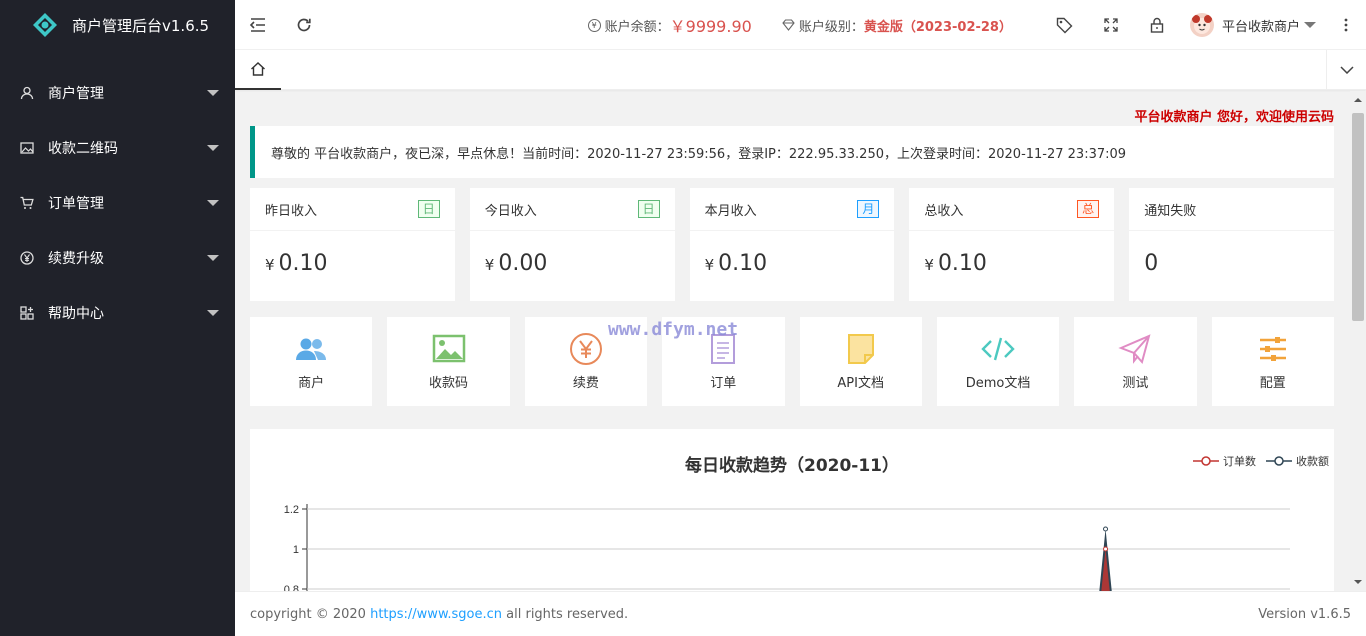 The image size is (1366, 636). I want to click on user-menu: 平台收款商户, so click(1253, 25).